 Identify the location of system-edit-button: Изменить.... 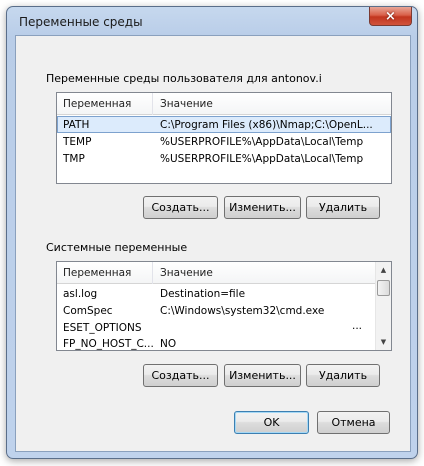
(262, 375).